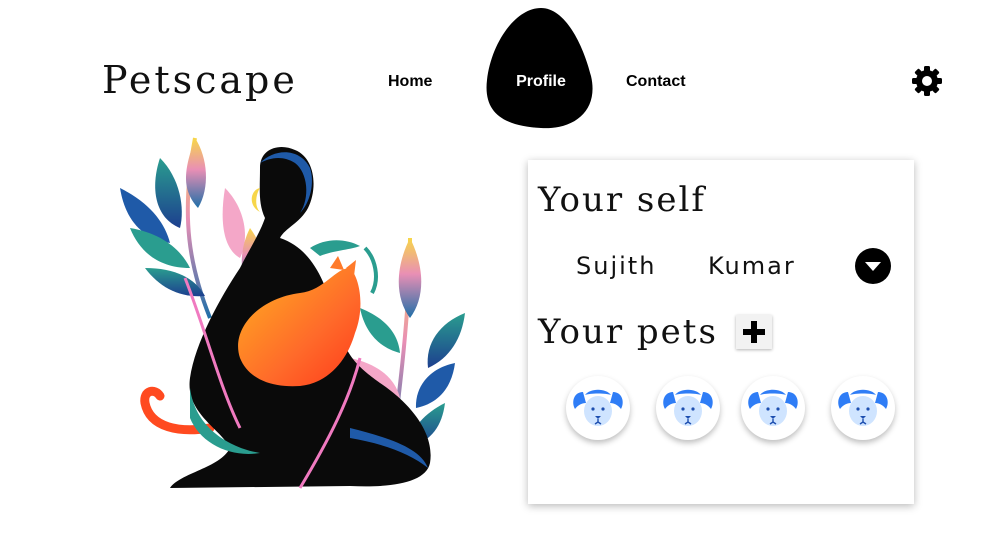  What do you see at coordinates (873, 266) in the screenshot?
I see `chevron-down-icon` at bounding box center [873, 266].